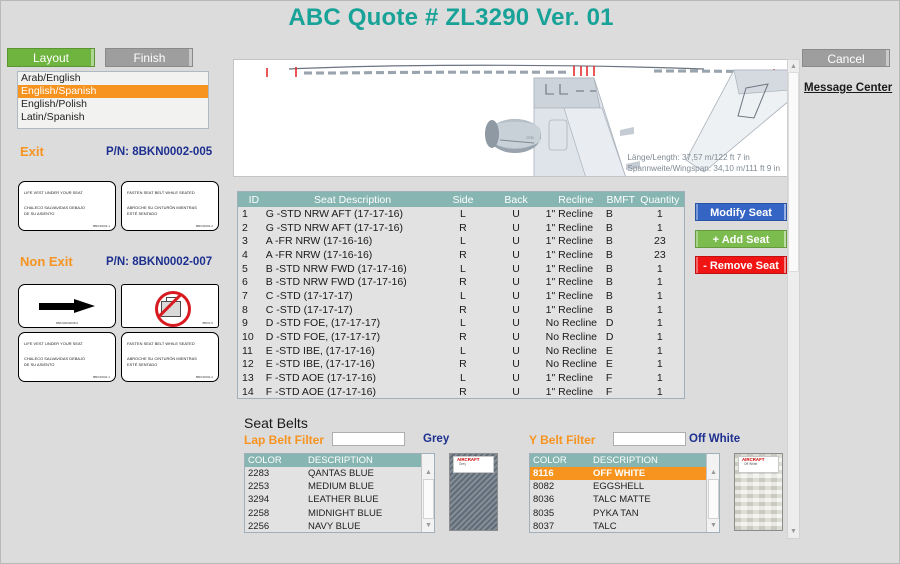  What do you see at coordinates (309, 309) in the screenshot?
I see `cell-desc: C -STD (17-17-17)` at bounding box center [309, 309].